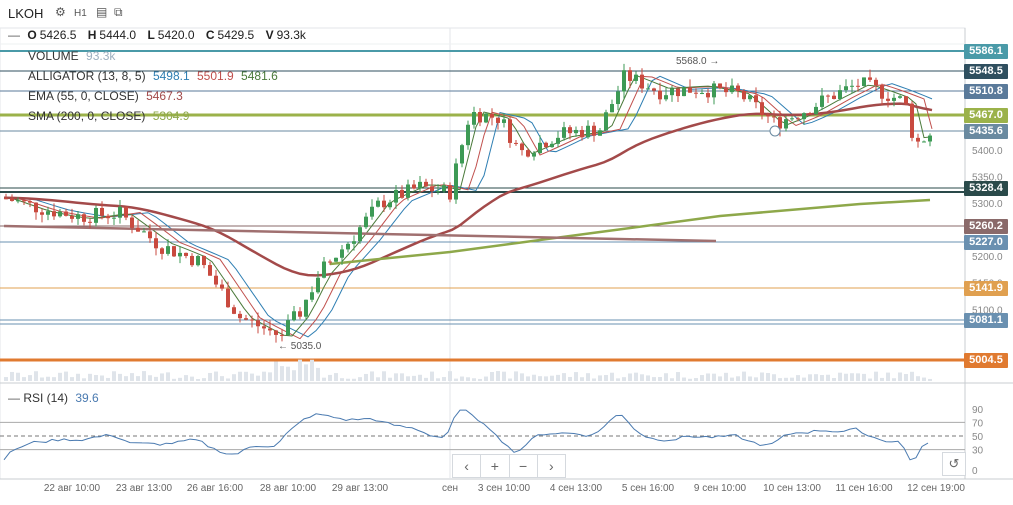  What do you see at coordinates (986, 360) in the screenshot?
I see `price-level-label: 5004.5` at bounding box center [986, 360].